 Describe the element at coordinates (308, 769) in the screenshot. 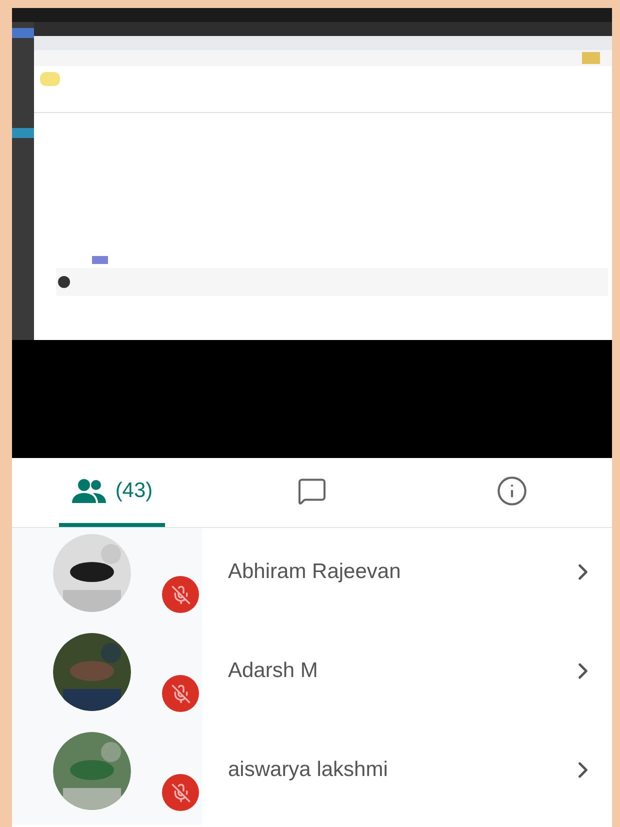

I see `participant-name: aiswarya lakshmi` at that location.